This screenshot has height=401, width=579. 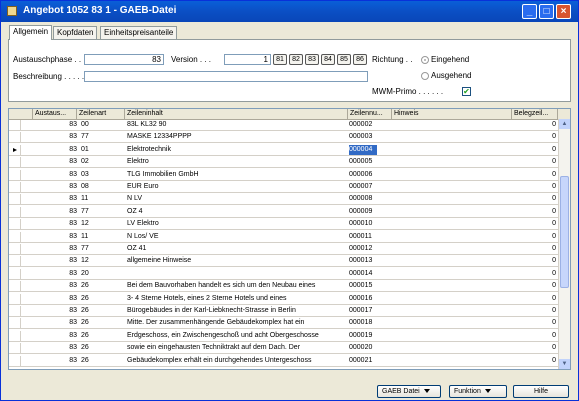 I want to click on cell-zeilenart: 00, so click(x=91, y=125).